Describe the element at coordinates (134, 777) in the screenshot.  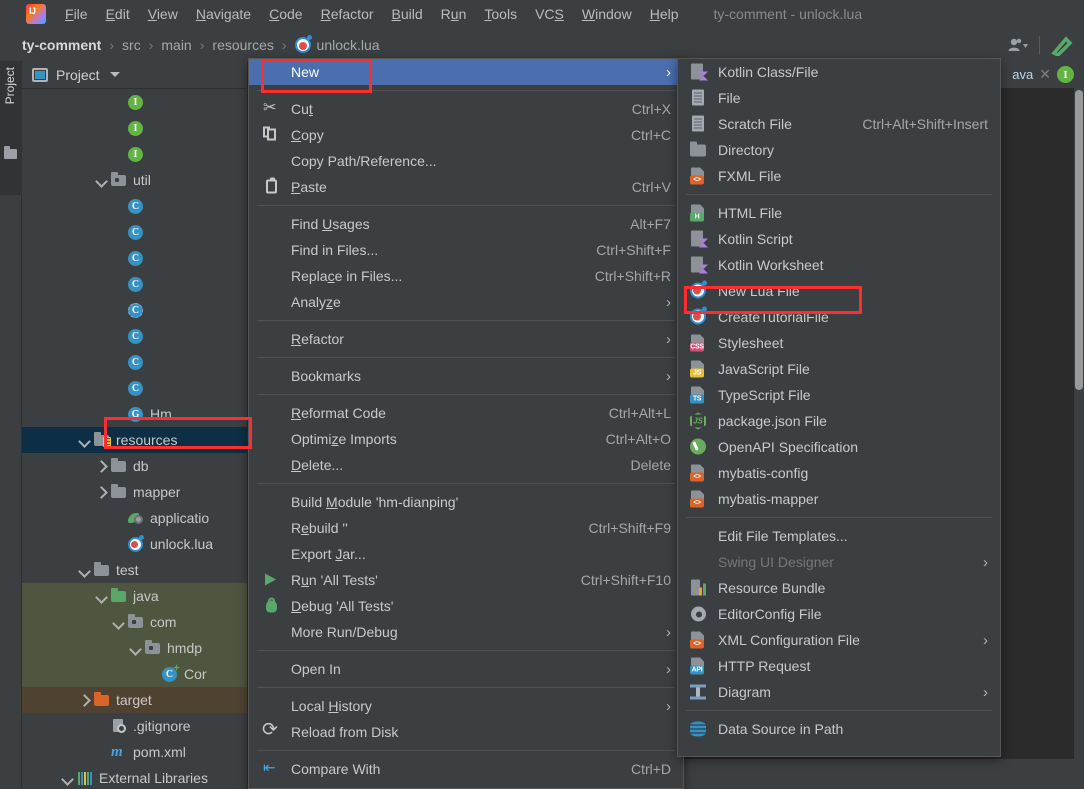
I see `tree-node-external-libraries: External Libraries` at that location.